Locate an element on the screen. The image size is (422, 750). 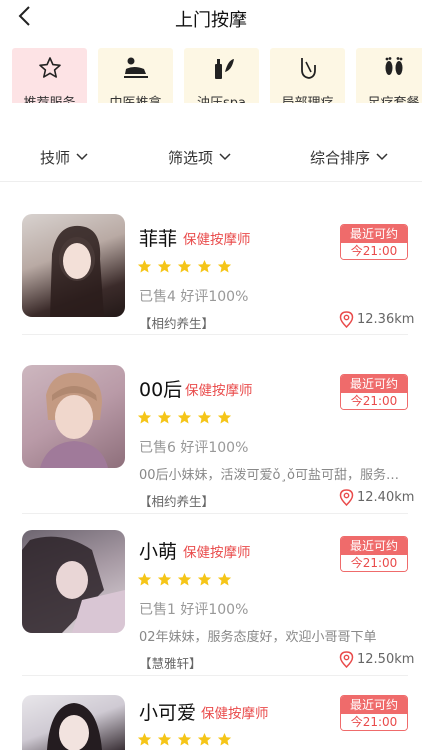
filter-label: 综合排序 is located at coordinates (340, 157).